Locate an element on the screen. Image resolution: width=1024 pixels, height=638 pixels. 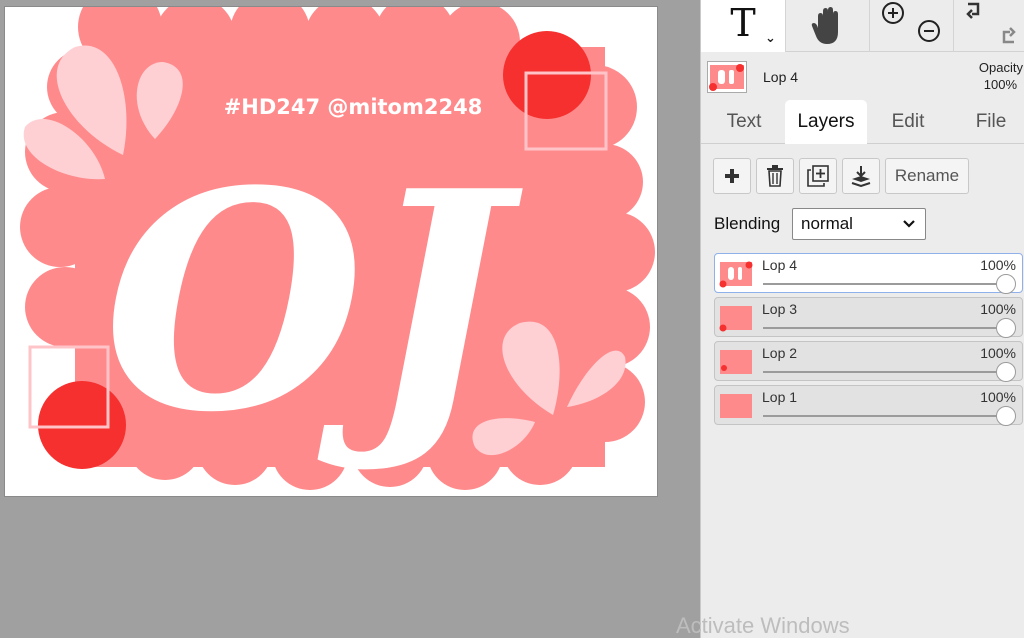
zoom-out-icon is located at coordinates (929, 31).